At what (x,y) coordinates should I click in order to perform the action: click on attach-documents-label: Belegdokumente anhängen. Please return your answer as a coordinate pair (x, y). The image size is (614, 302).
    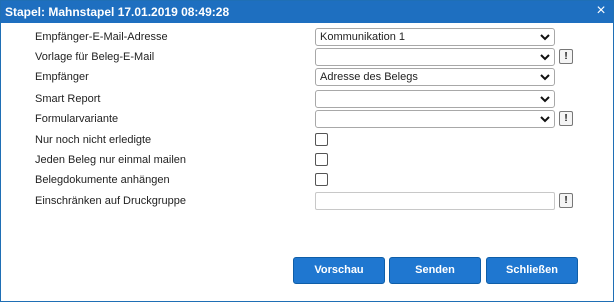
    Looking at the image, I should click on (102, 180).